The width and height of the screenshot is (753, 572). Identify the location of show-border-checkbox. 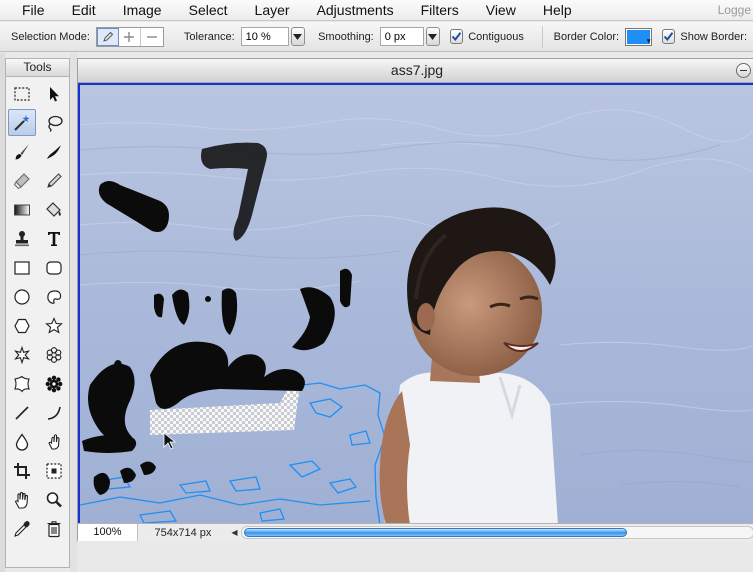
(669, 36).